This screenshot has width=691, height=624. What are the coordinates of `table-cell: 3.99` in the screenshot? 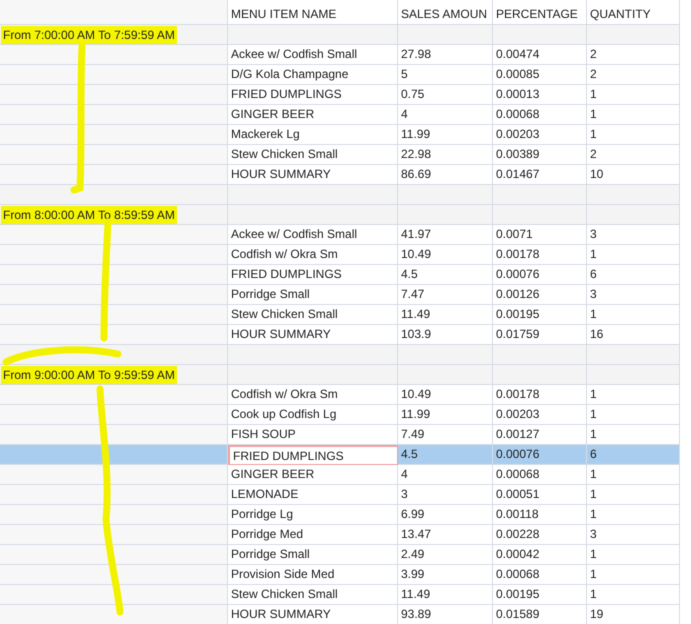 It's located at (445, 575).